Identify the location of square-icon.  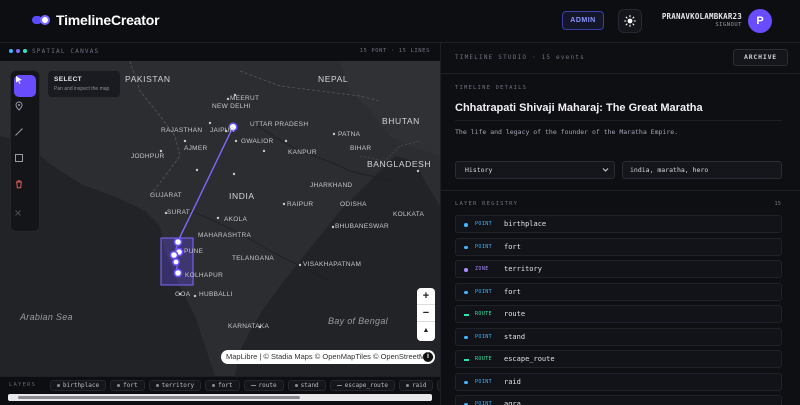
(19, 158).